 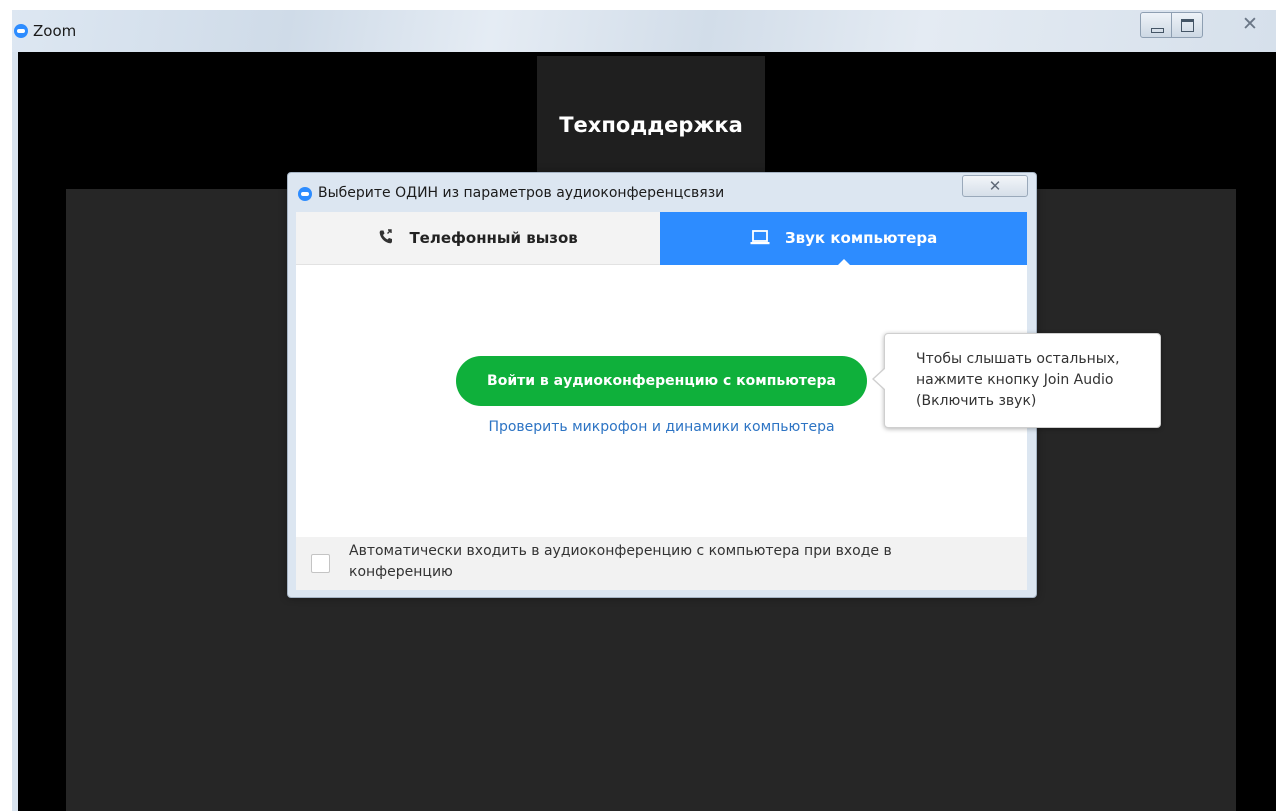 I want to click on dialog-close-button: ✕, so click(x=995, y=186).